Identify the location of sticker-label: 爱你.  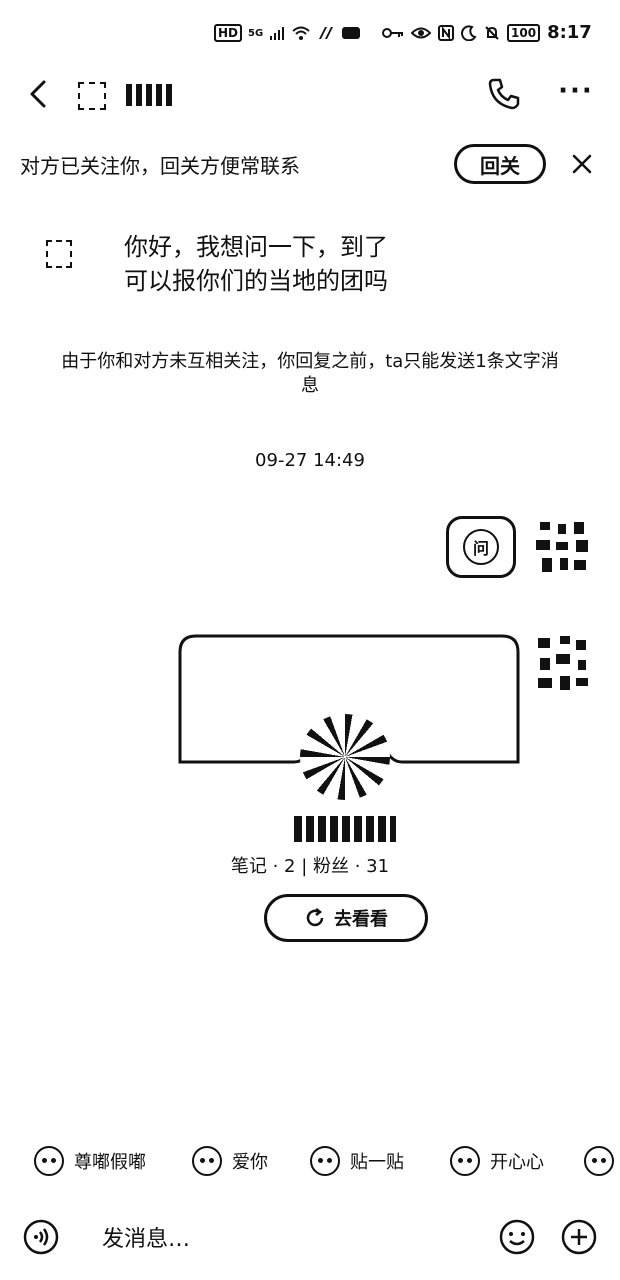
(250, 1162).